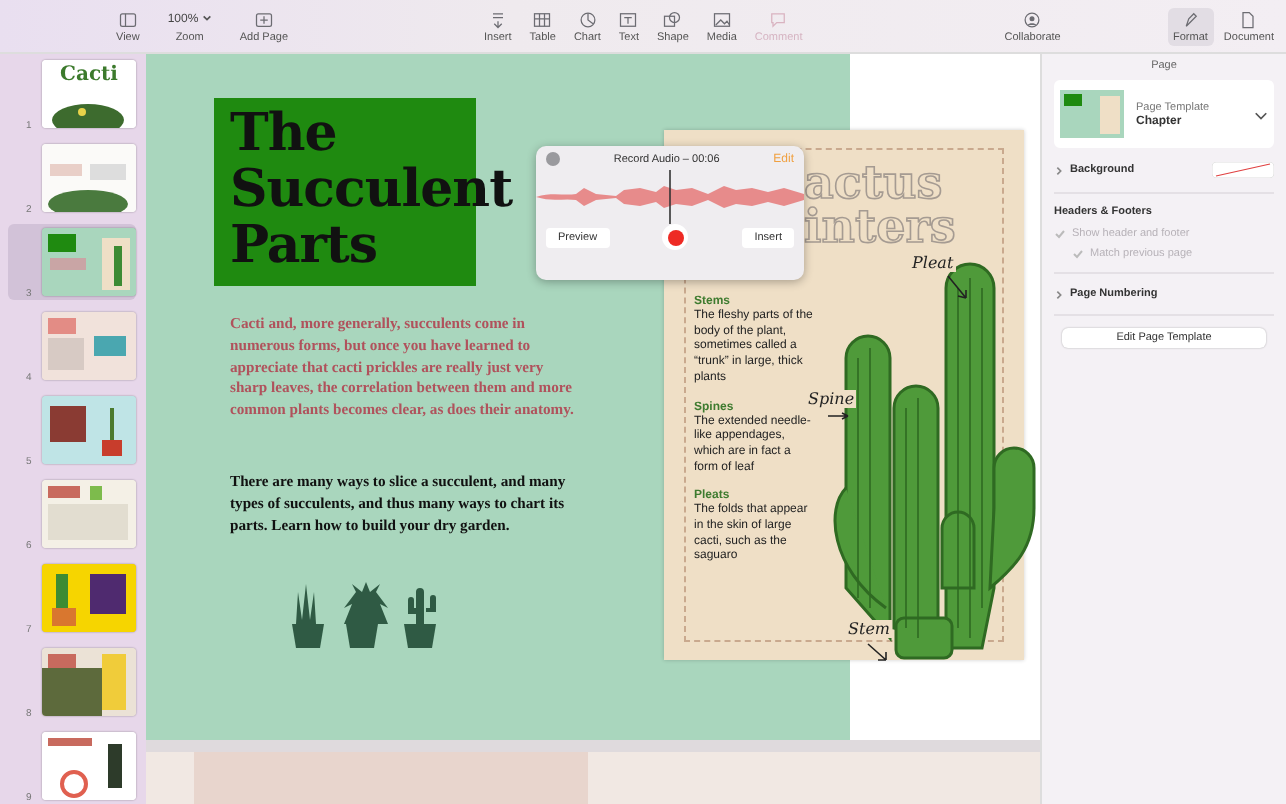  I want to click on collab-icon, so click(1032, 19).